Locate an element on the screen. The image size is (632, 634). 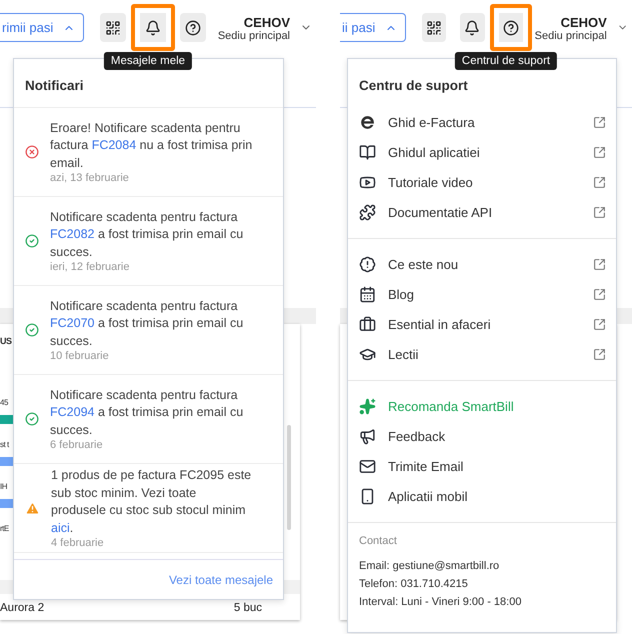
product-label: 45 is located at coordinates (4, 402).